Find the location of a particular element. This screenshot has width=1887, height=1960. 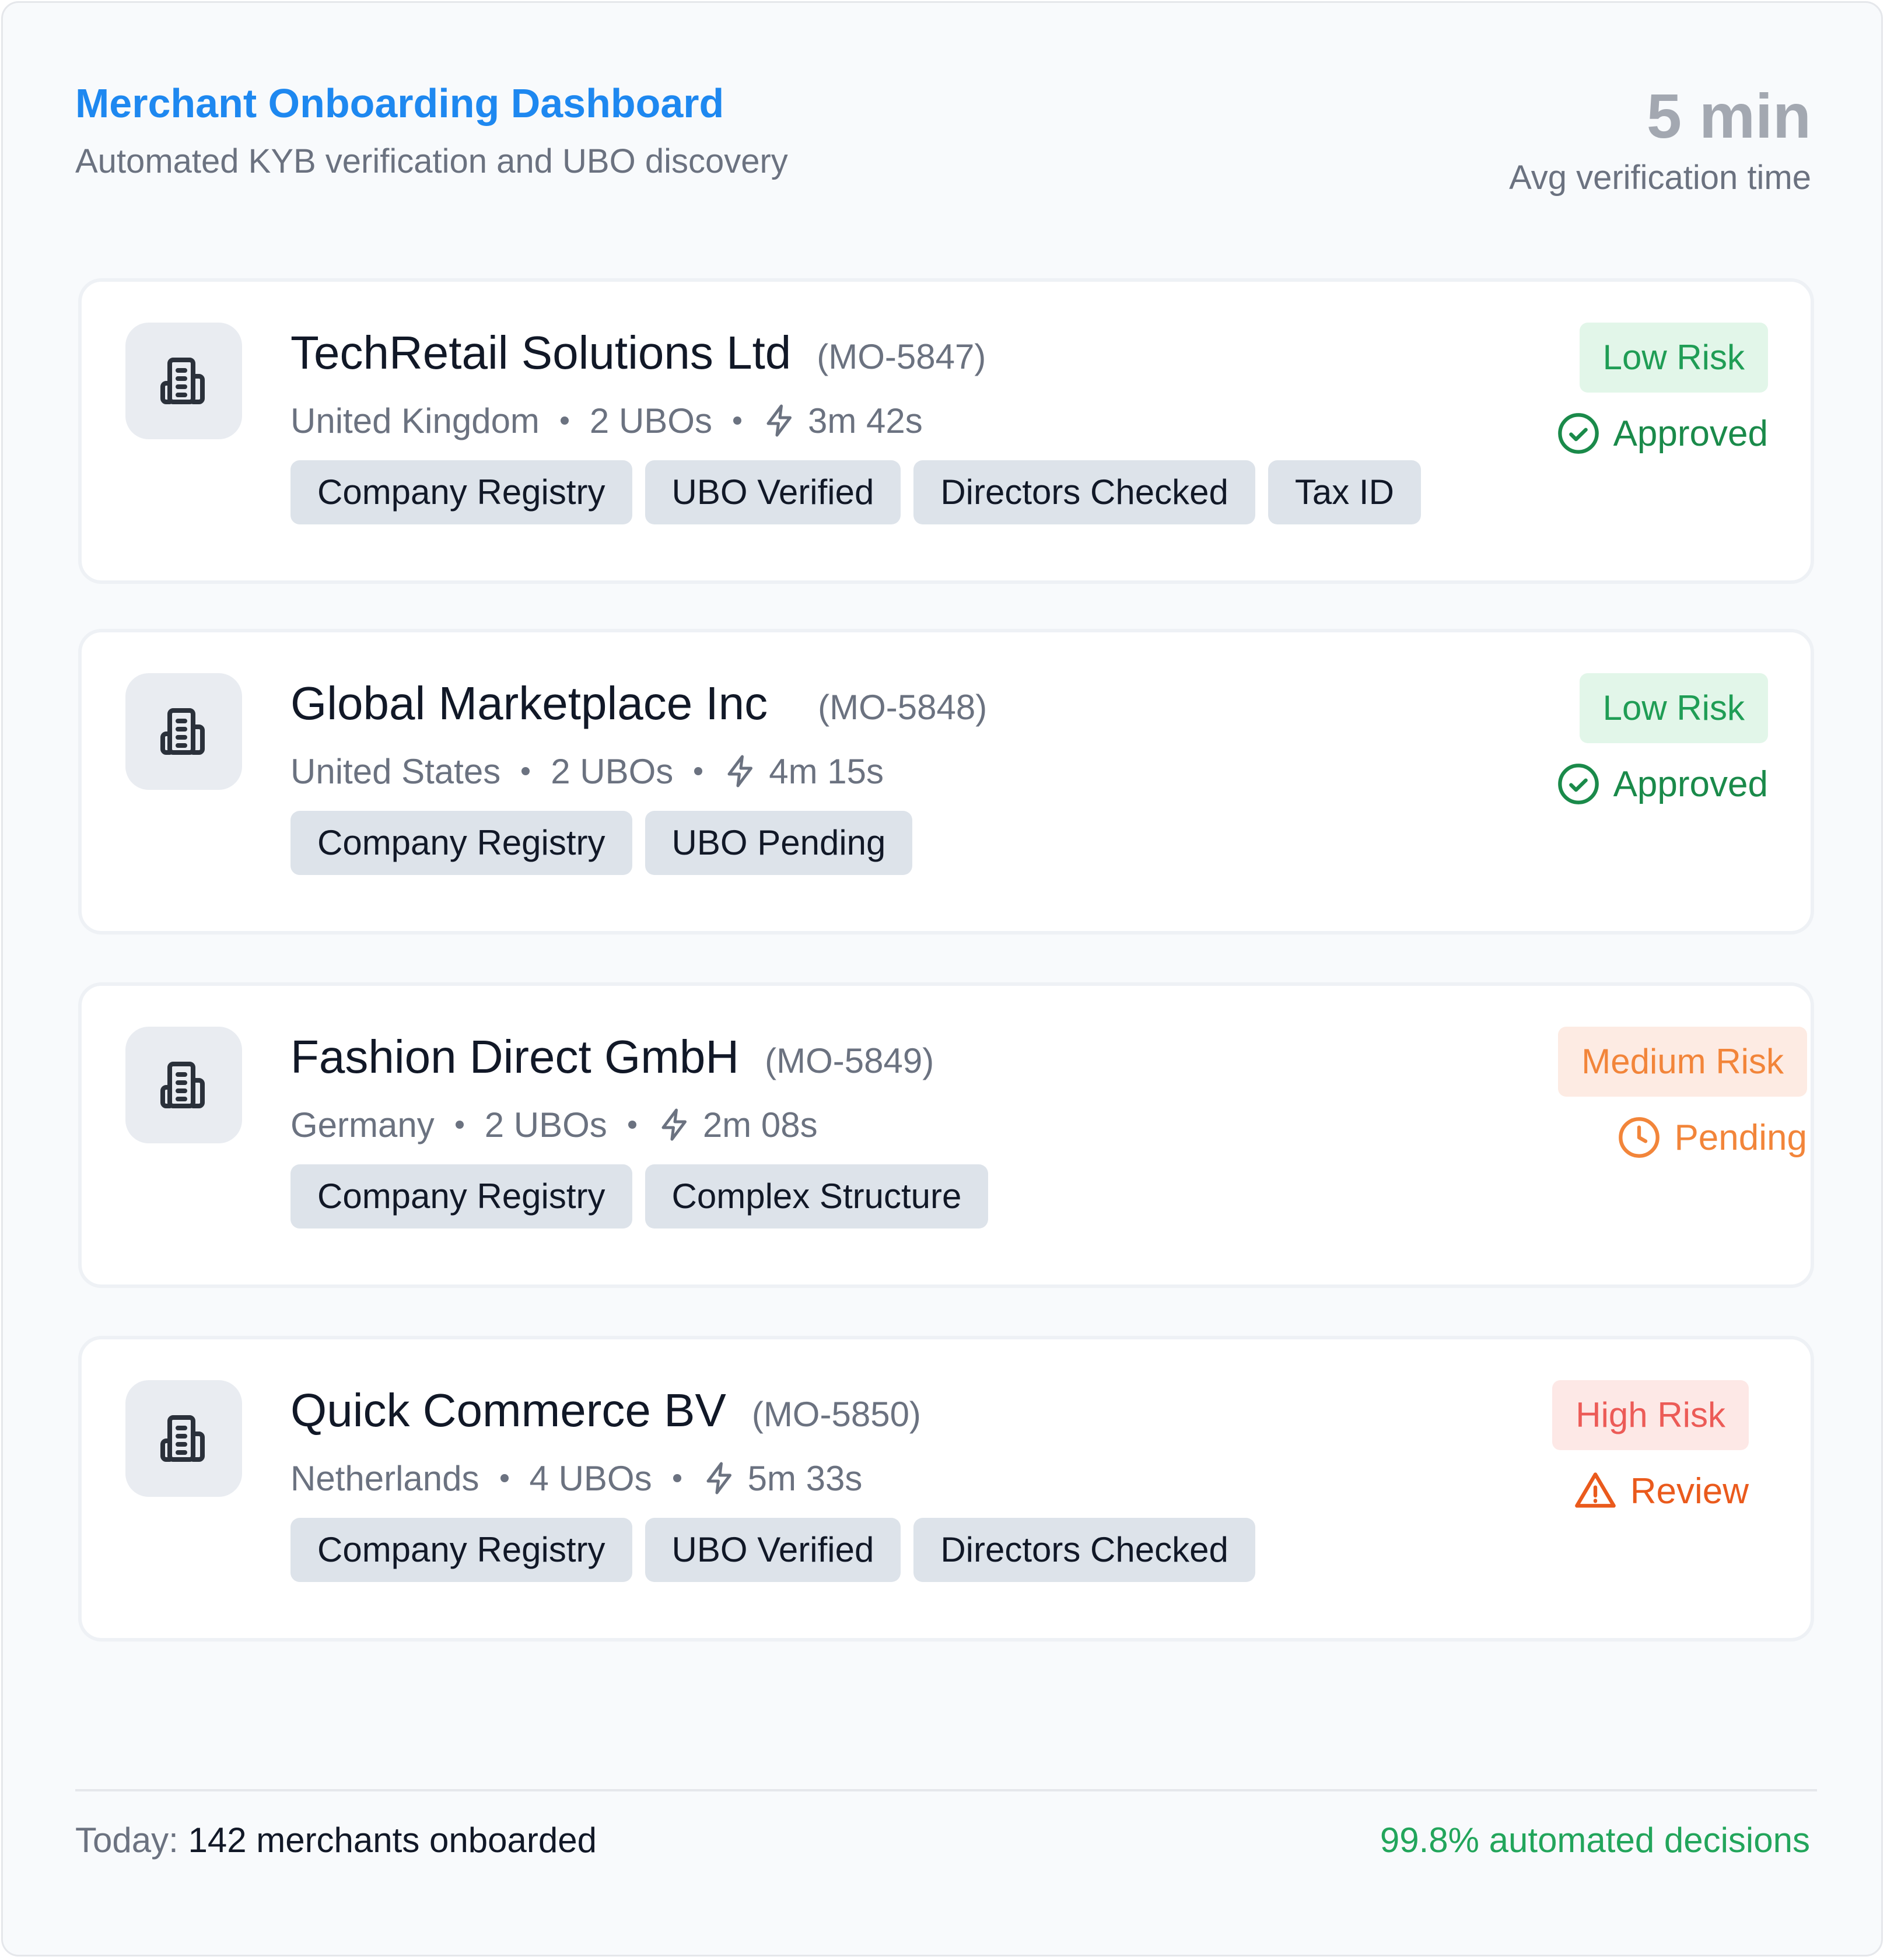

verification-tags: Company Registry UBO Pending is located at coordinates (638, 843).